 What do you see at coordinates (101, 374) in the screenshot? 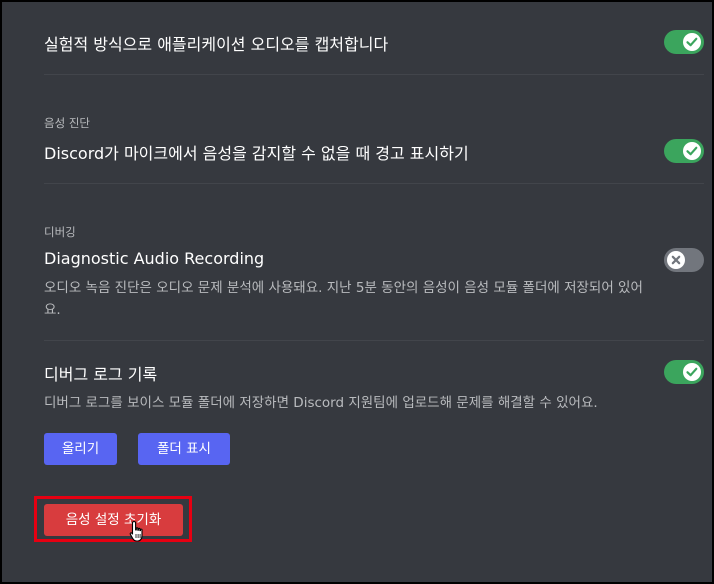
I see `debug-log-title: 디버그 로그 기록` at bounding box center [101, 374].